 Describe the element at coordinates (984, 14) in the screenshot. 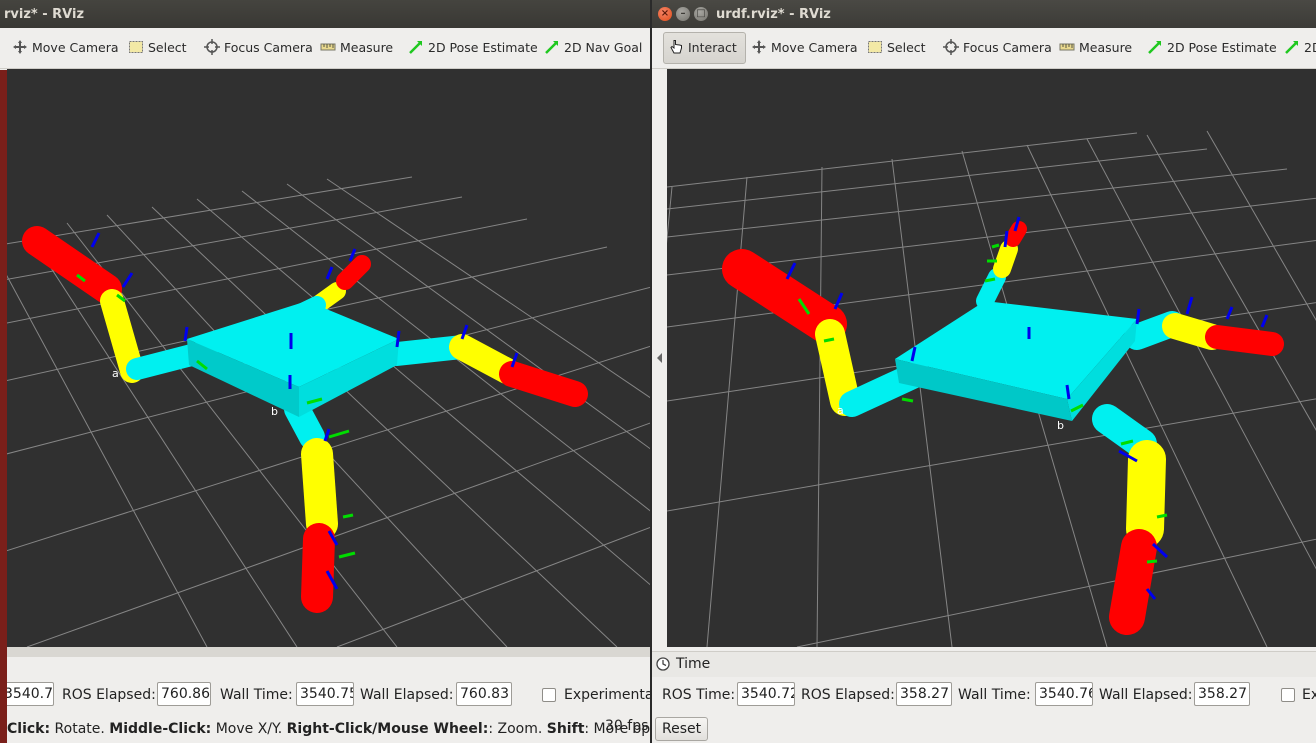

I see `right-titlebar: × – □ urdf.rviz* - RViz` at that location.